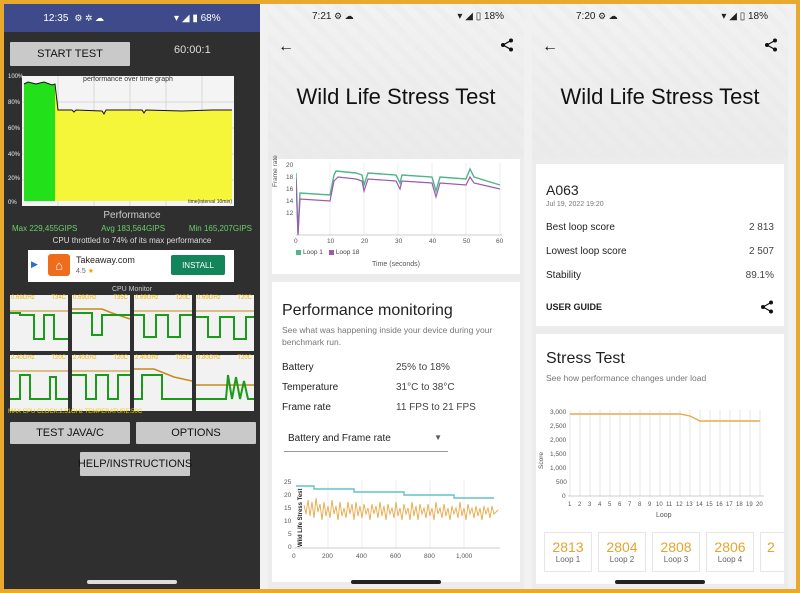 The image size is (800, 593). Describe the element at coordinates (660, 96) in the screenshot. I see `page-title: Wild Life Stress Test` at that location.